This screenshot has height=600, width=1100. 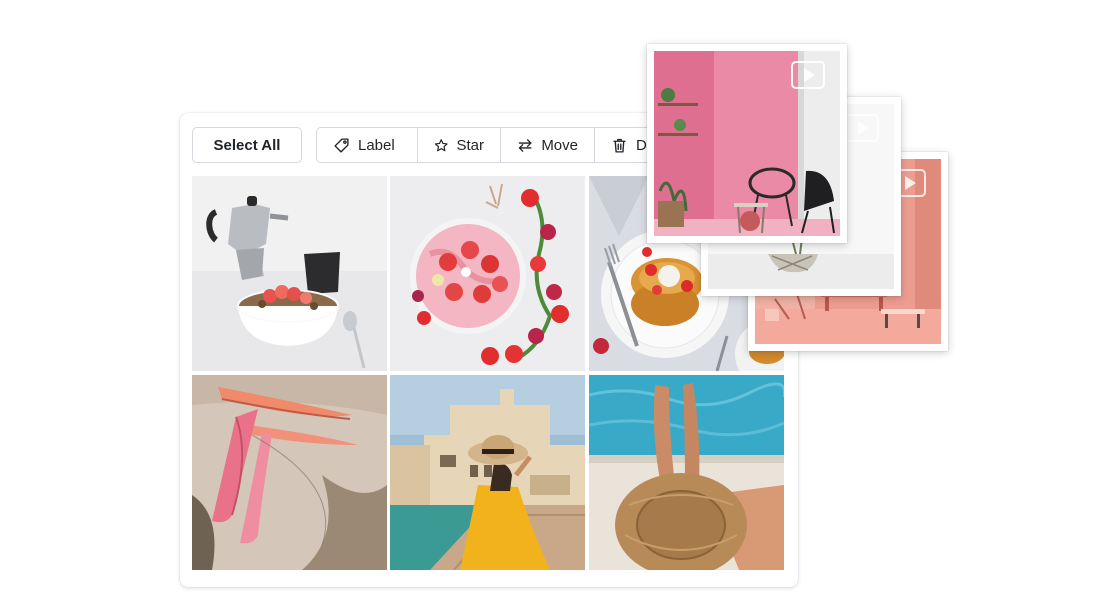 I want to click on video-card-pink-room, so click(x=747, y=143).